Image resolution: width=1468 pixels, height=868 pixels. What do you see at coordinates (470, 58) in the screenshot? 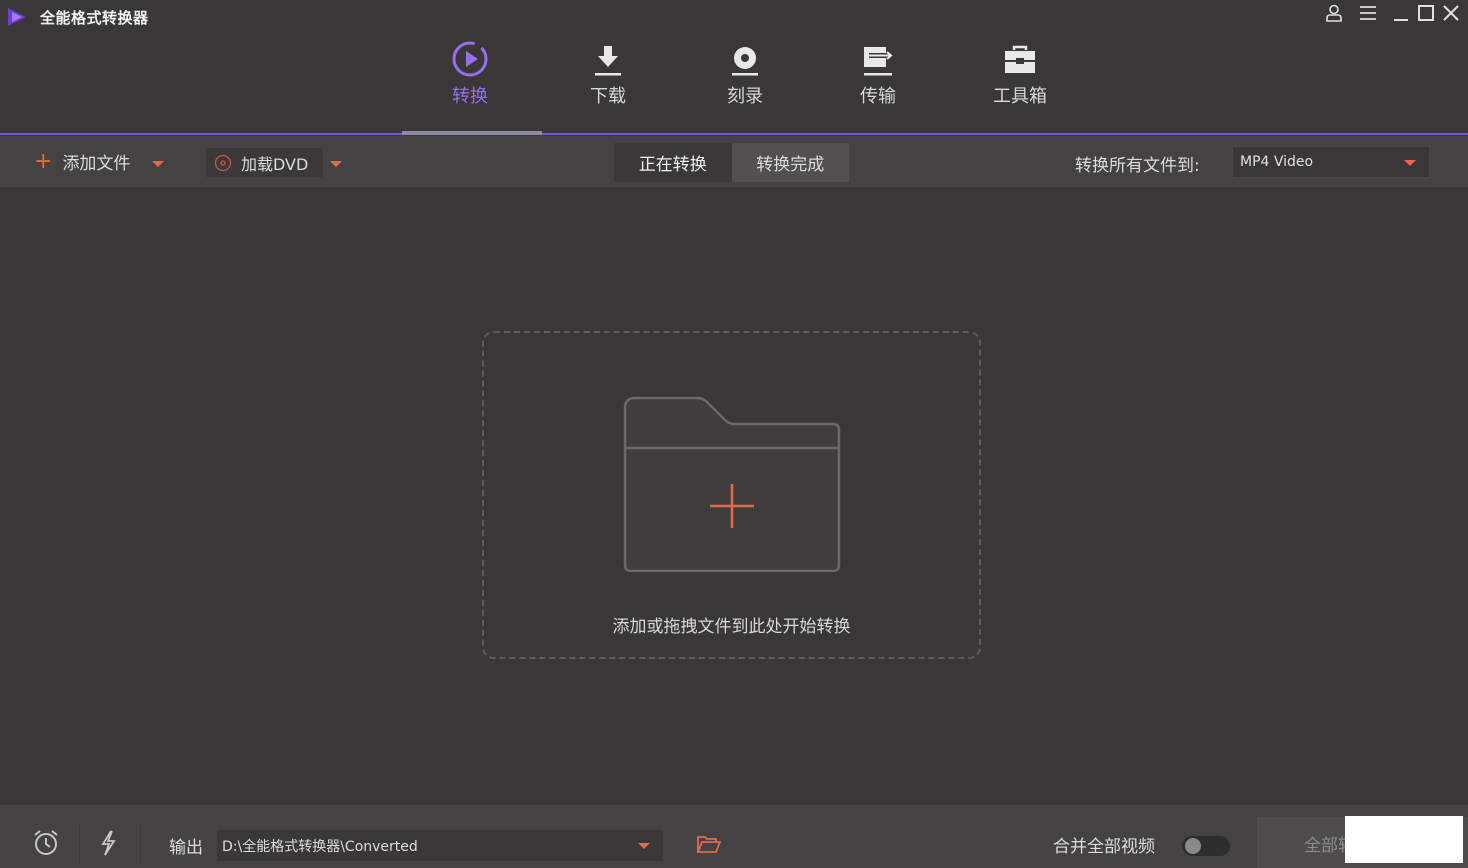
I see `play-circle-icon` at bounding box center [470, 58].